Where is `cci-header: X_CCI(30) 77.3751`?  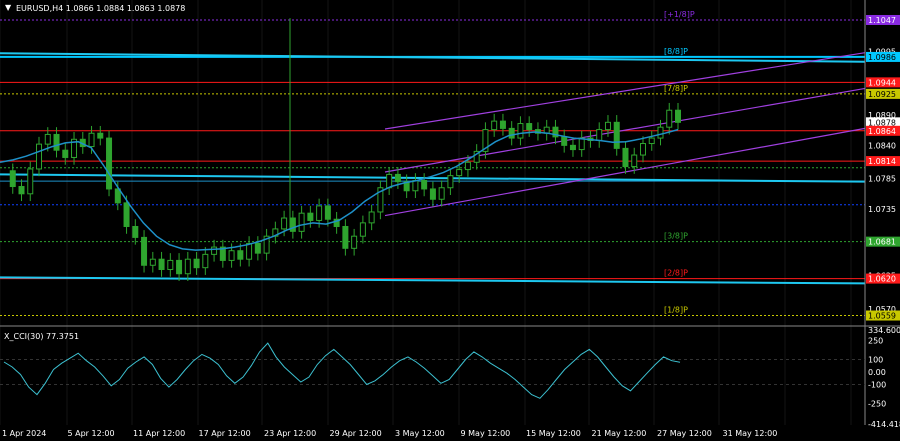
cci-header: X_CCI(30) 77.3751 is located at coordinates (41, 336).